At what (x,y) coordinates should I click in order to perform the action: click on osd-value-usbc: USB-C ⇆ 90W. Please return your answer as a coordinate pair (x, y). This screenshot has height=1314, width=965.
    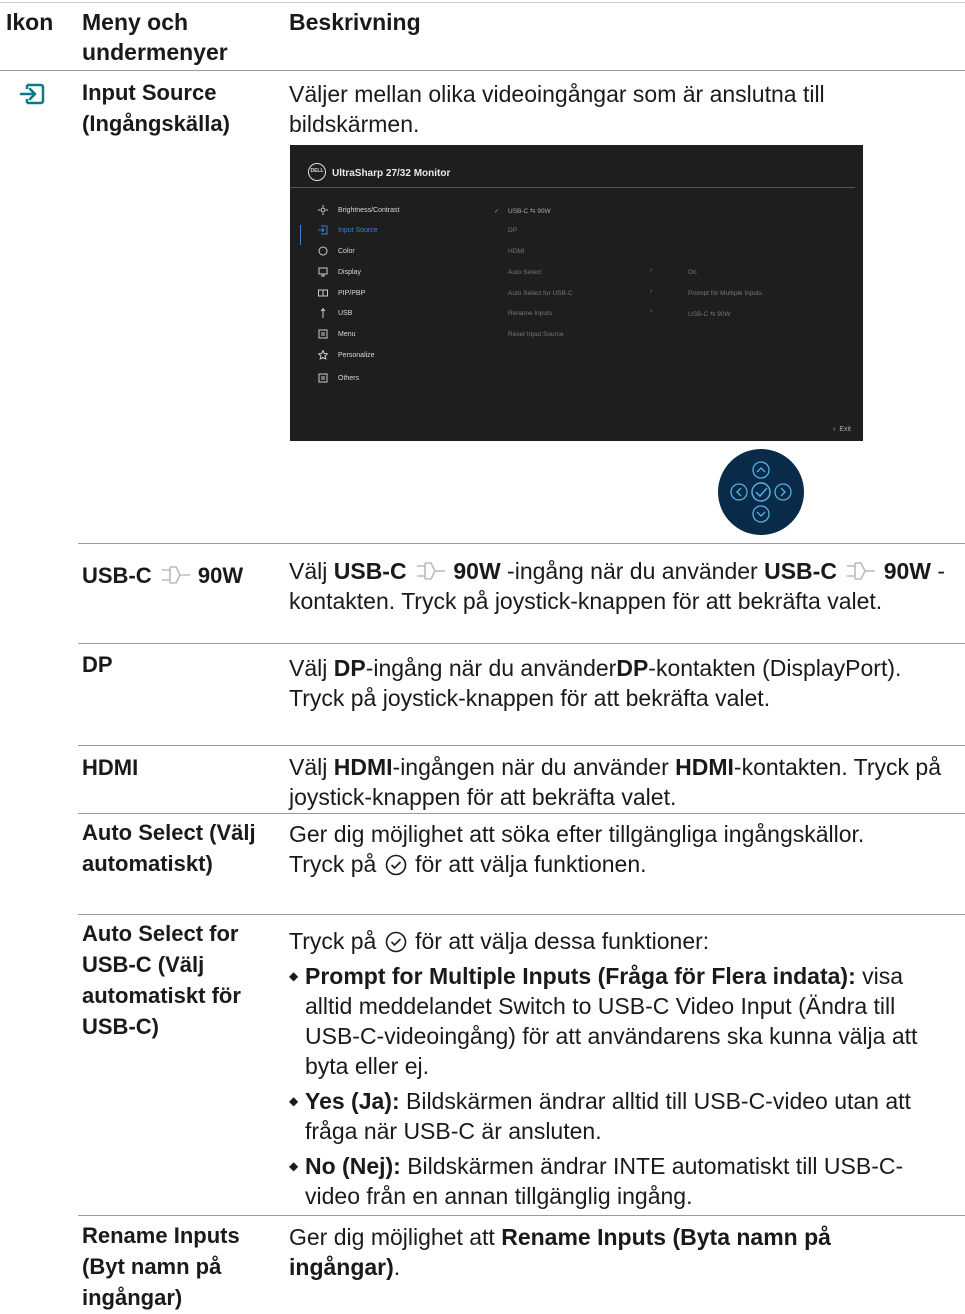
    Looking at the image, I should click on (709, 314).